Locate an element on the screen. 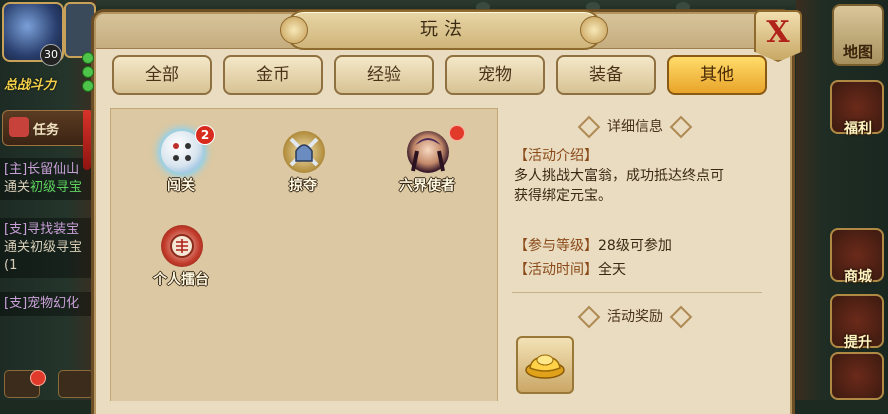  tassel-icon is located at coordinates (87, 140).